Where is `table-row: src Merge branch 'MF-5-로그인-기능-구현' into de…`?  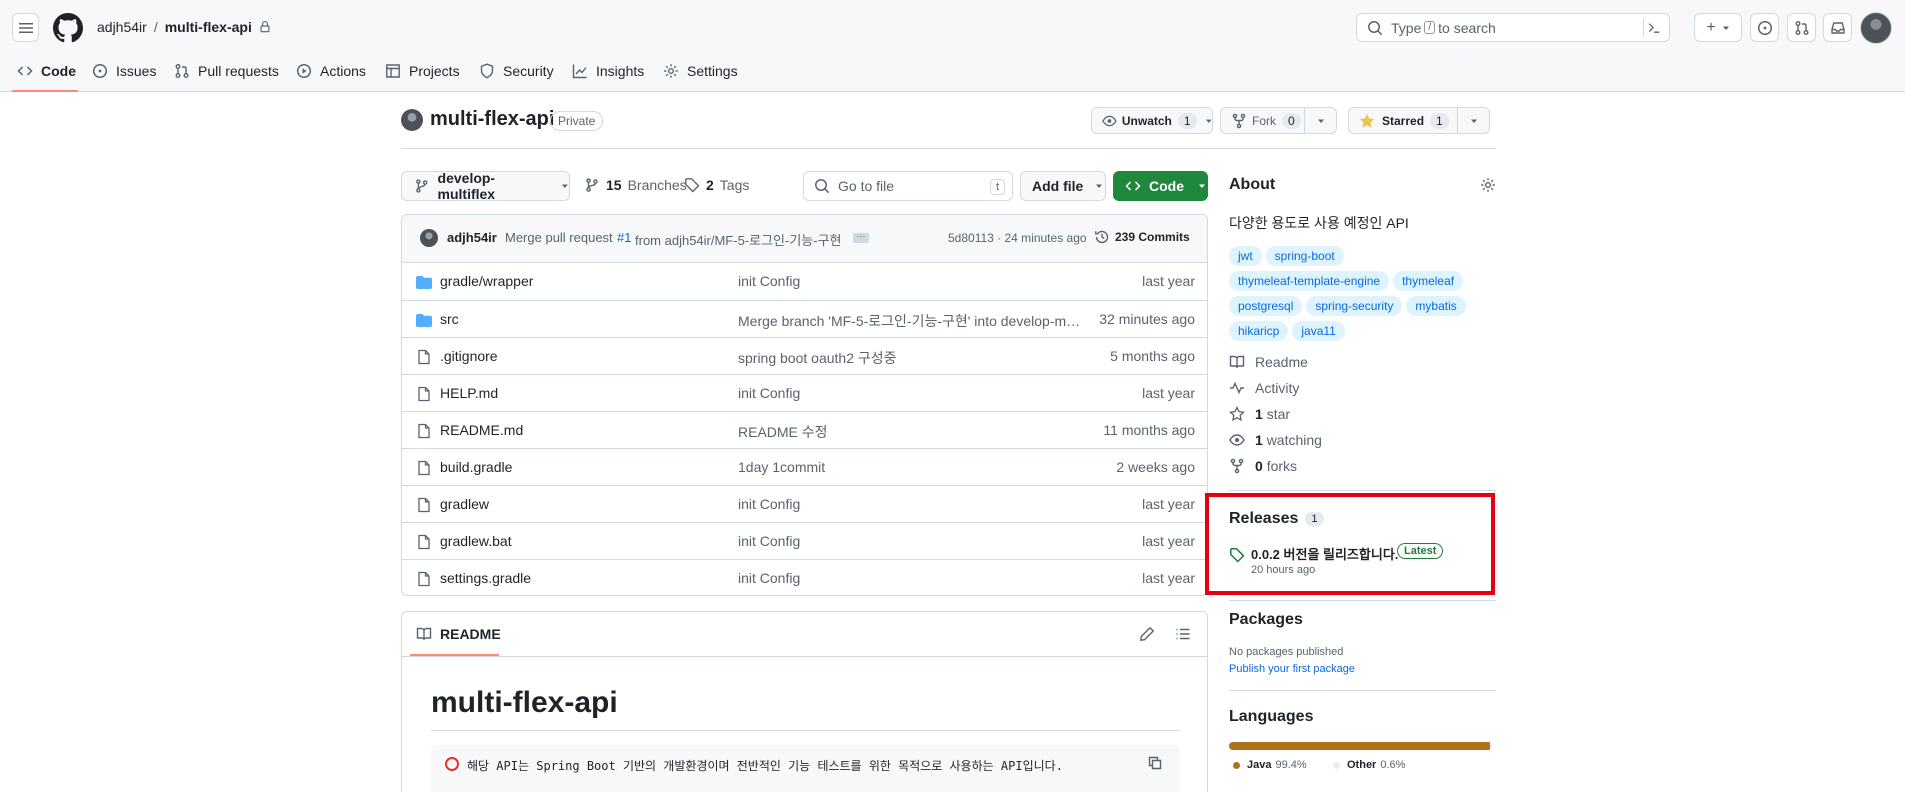
table-row: src Merge branch 'MF-5-로그인-기능-구현' into de… is located at coordinates (804, 318).